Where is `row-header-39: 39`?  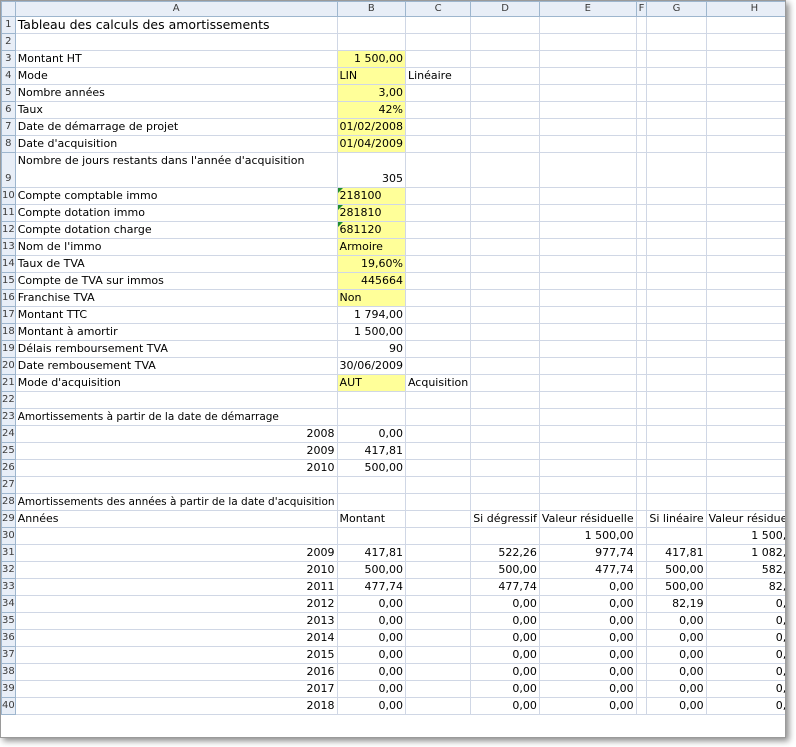
row-header-39: 39 is located at coordinates (8, 689).